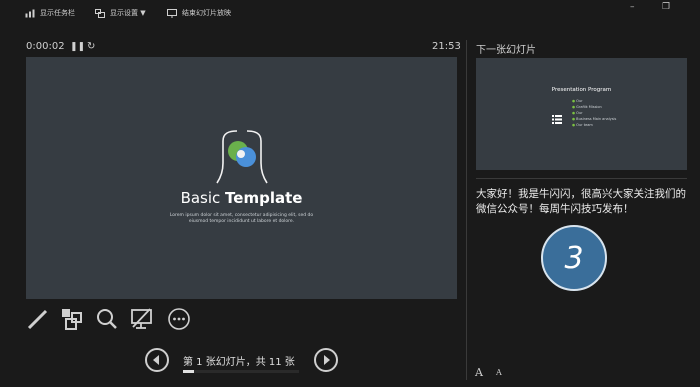  Describe the element at coordinates (142, 319) in the screenshot. I see `black-screen-icon` at that location.